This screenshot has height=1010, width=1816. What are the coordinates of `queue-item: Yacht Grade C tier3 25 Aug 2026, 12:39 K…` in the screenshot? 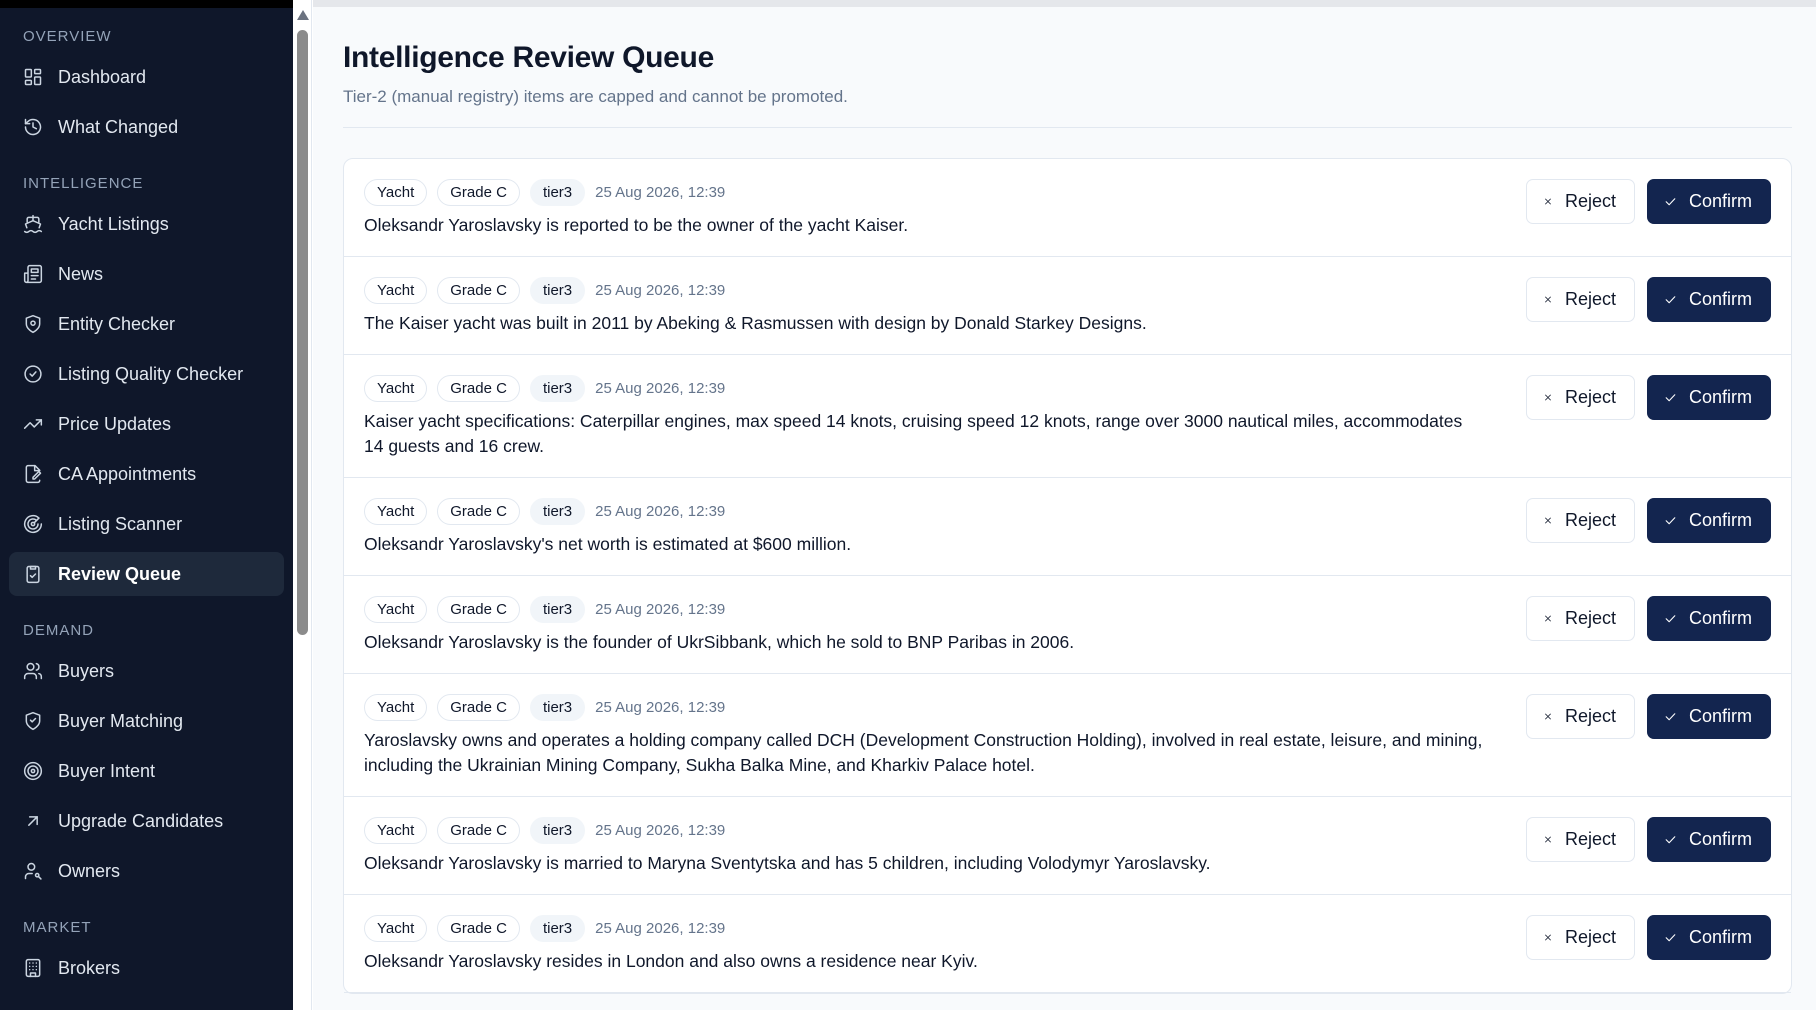 It's located at (1067, 416).